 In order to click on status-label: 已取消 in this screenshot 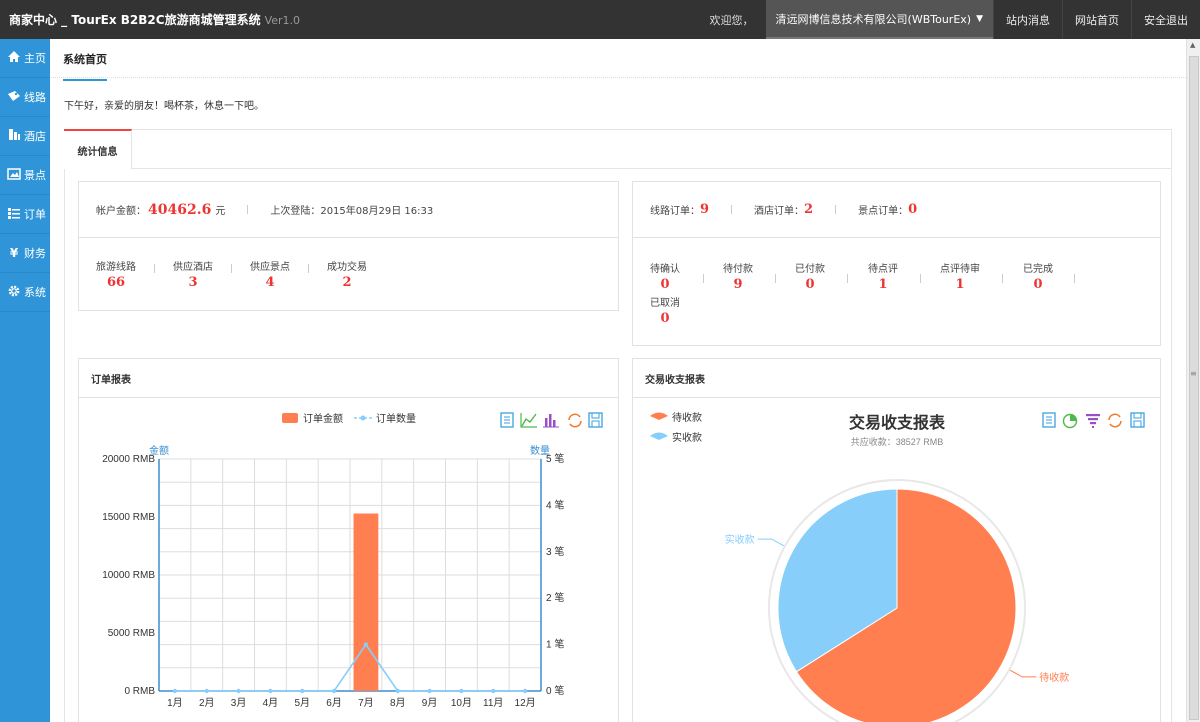, I will do `click(665, 303)`.